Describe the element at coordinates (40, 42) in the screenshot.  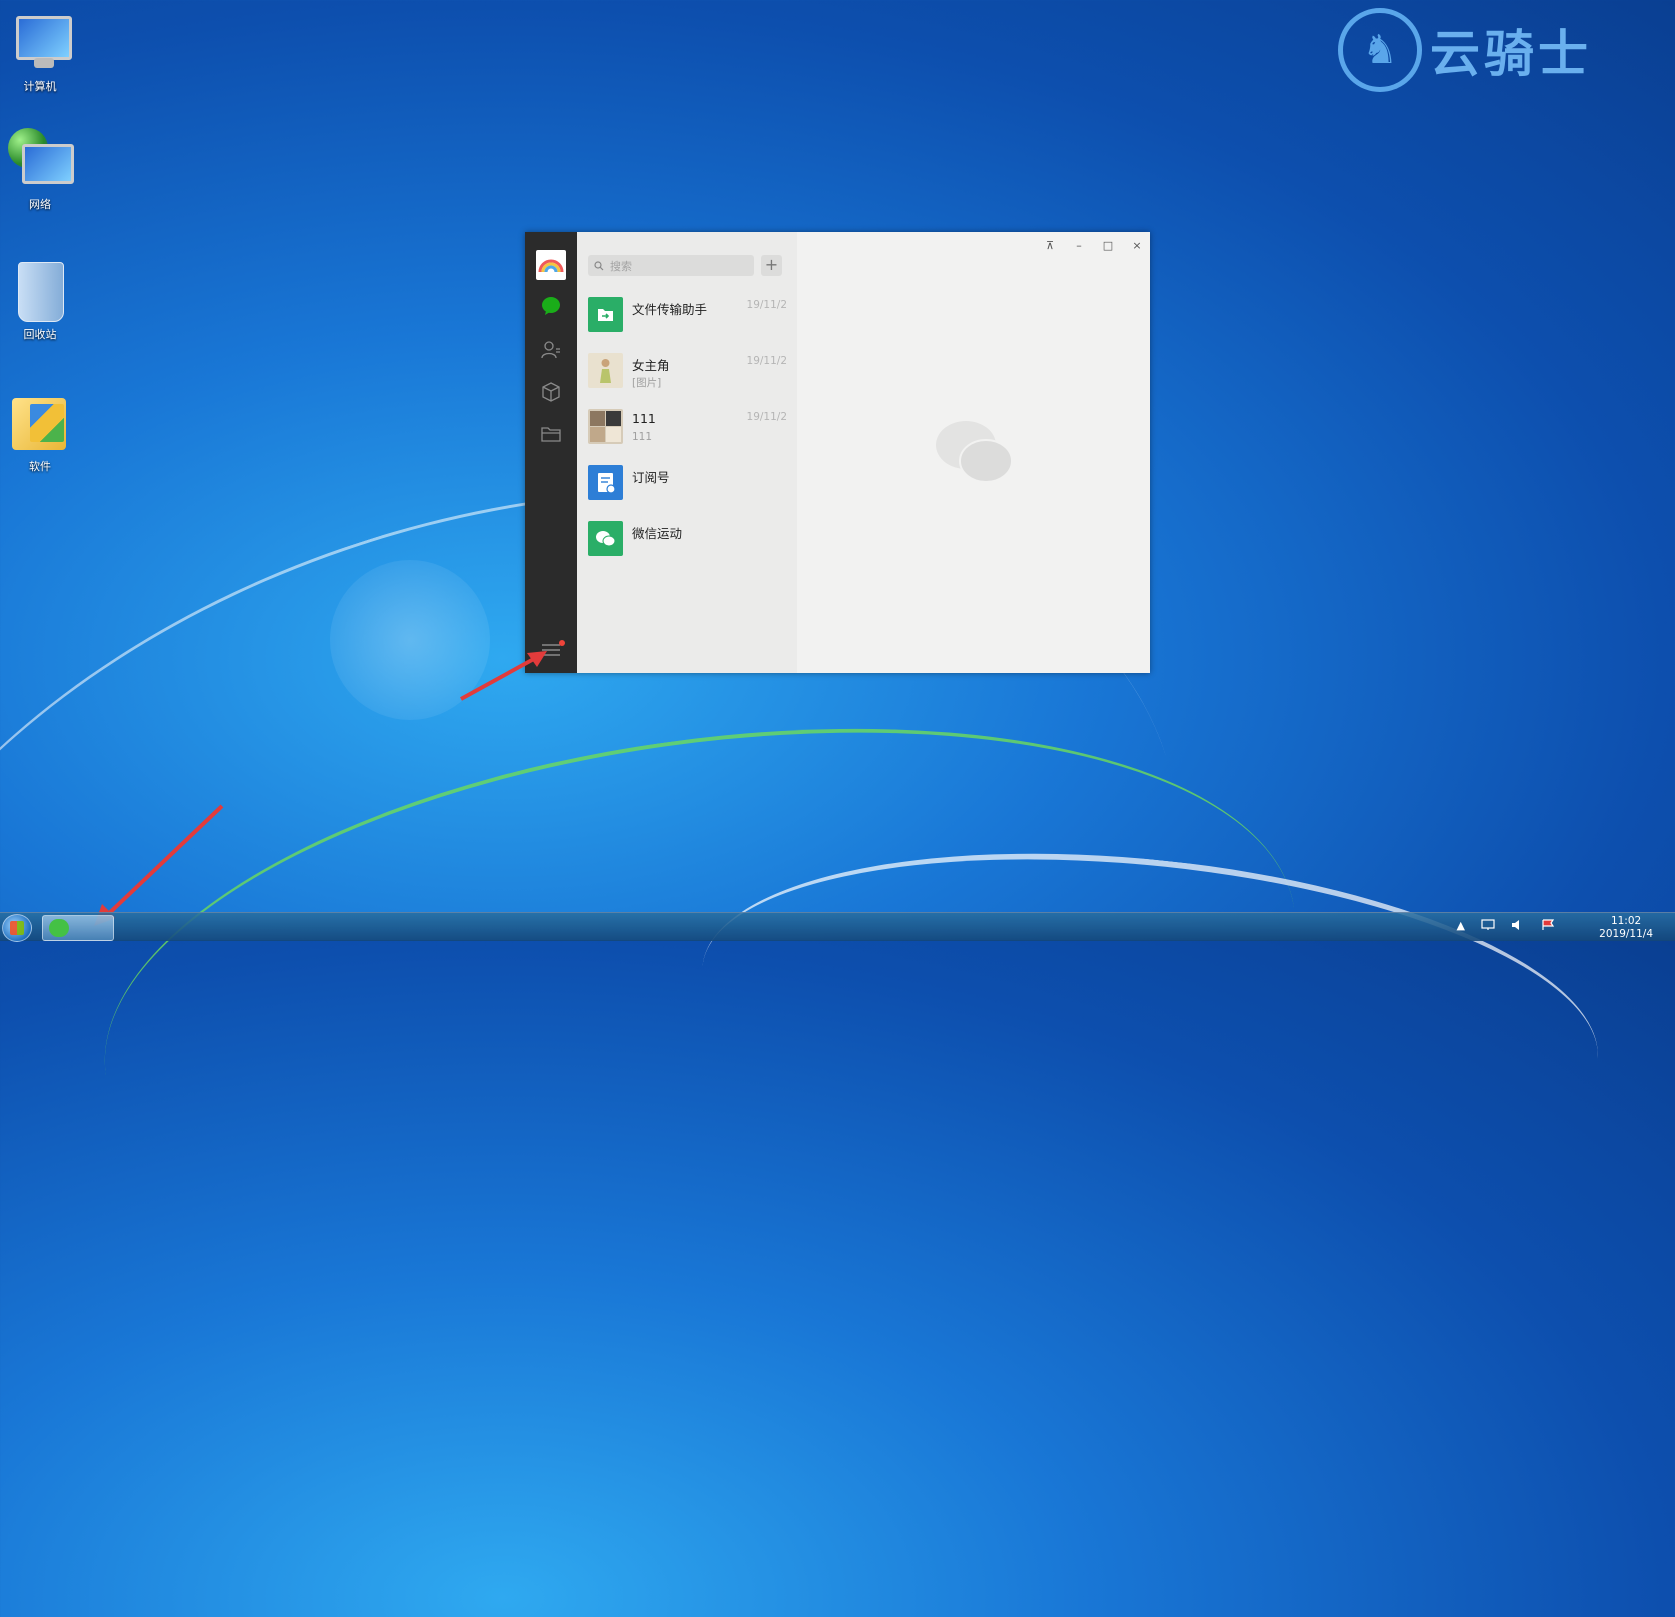
I see `computer-icon` at that location.